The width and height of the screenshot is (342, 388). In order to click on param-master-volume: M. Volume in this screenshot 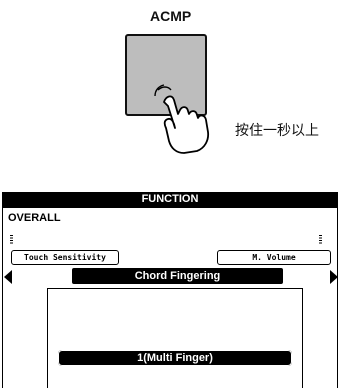, I will do `click(274, 257)`.